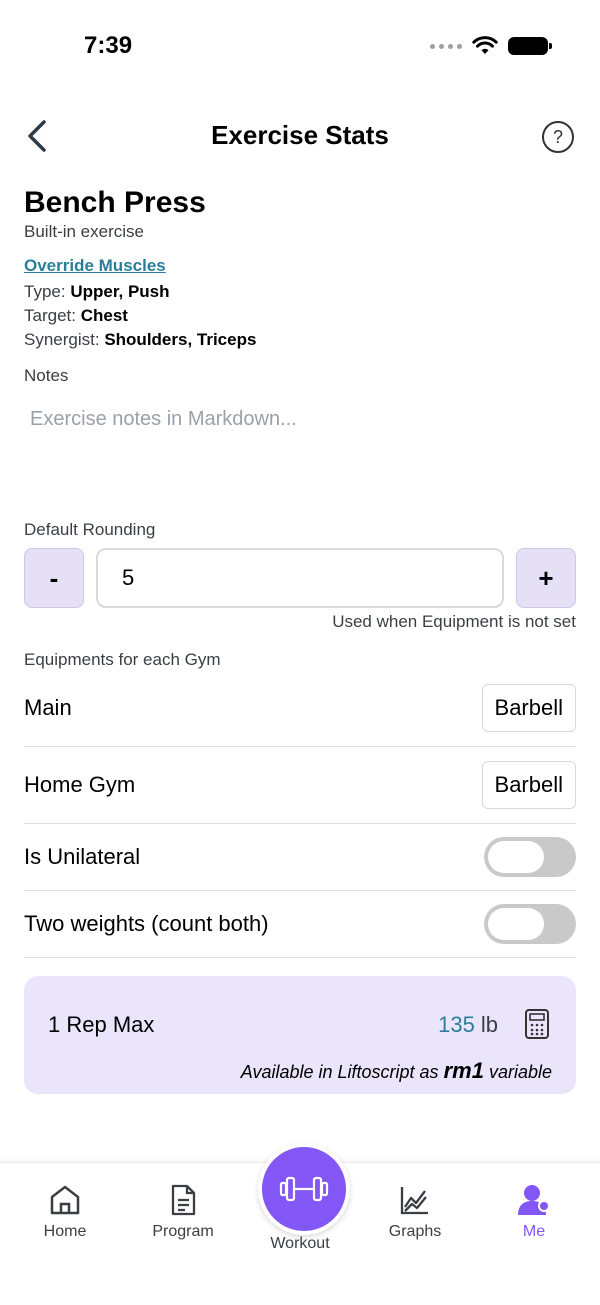  I want to click on tab-home-label: Home, so click(65, 1231).